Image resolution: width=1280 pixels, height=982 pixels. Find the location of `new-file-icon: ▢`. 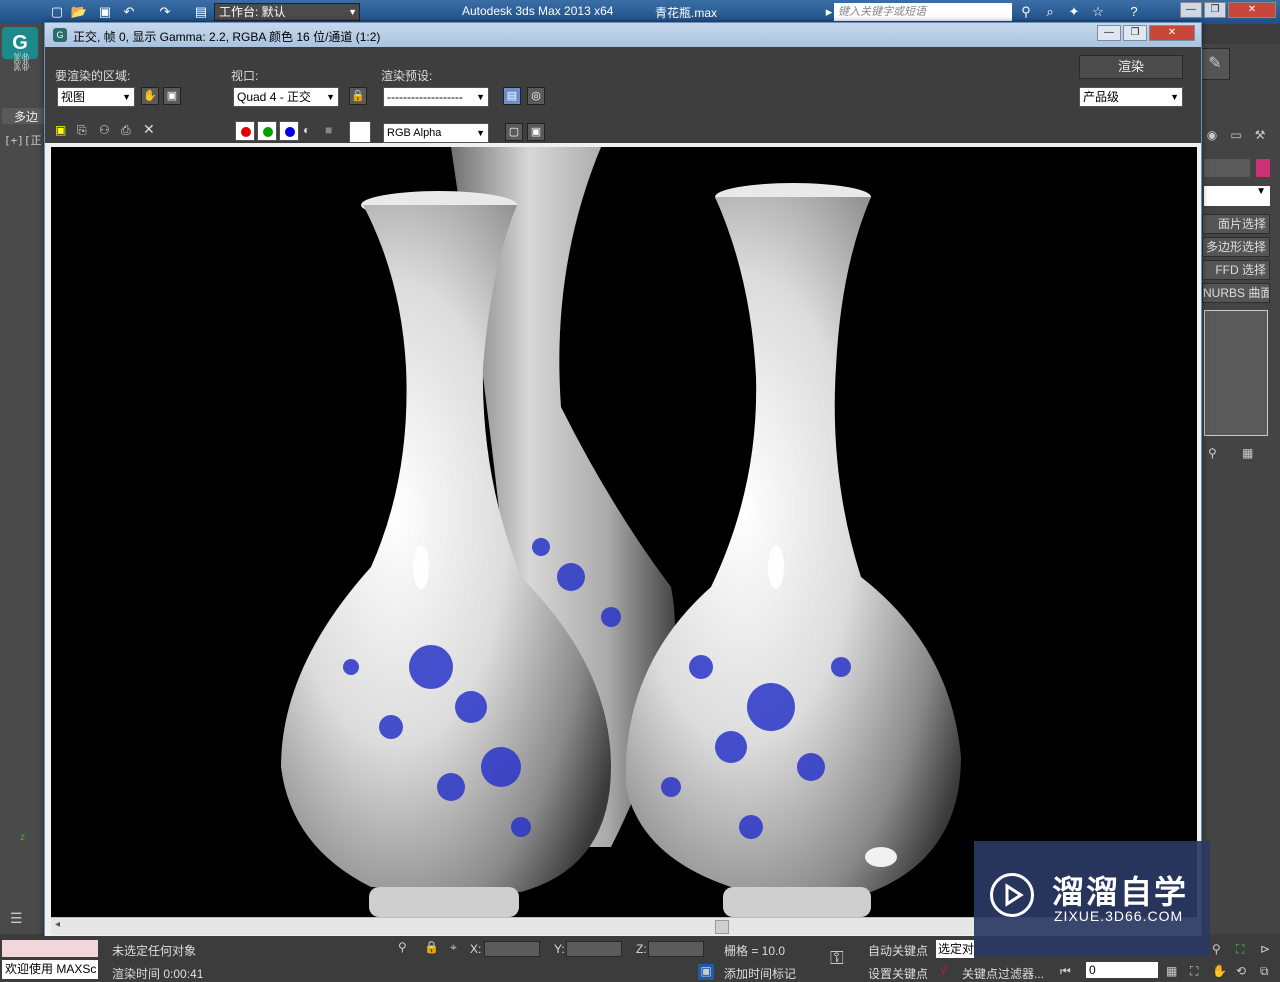

new-file-icon: ▢ is located at coordinates (57, 12).